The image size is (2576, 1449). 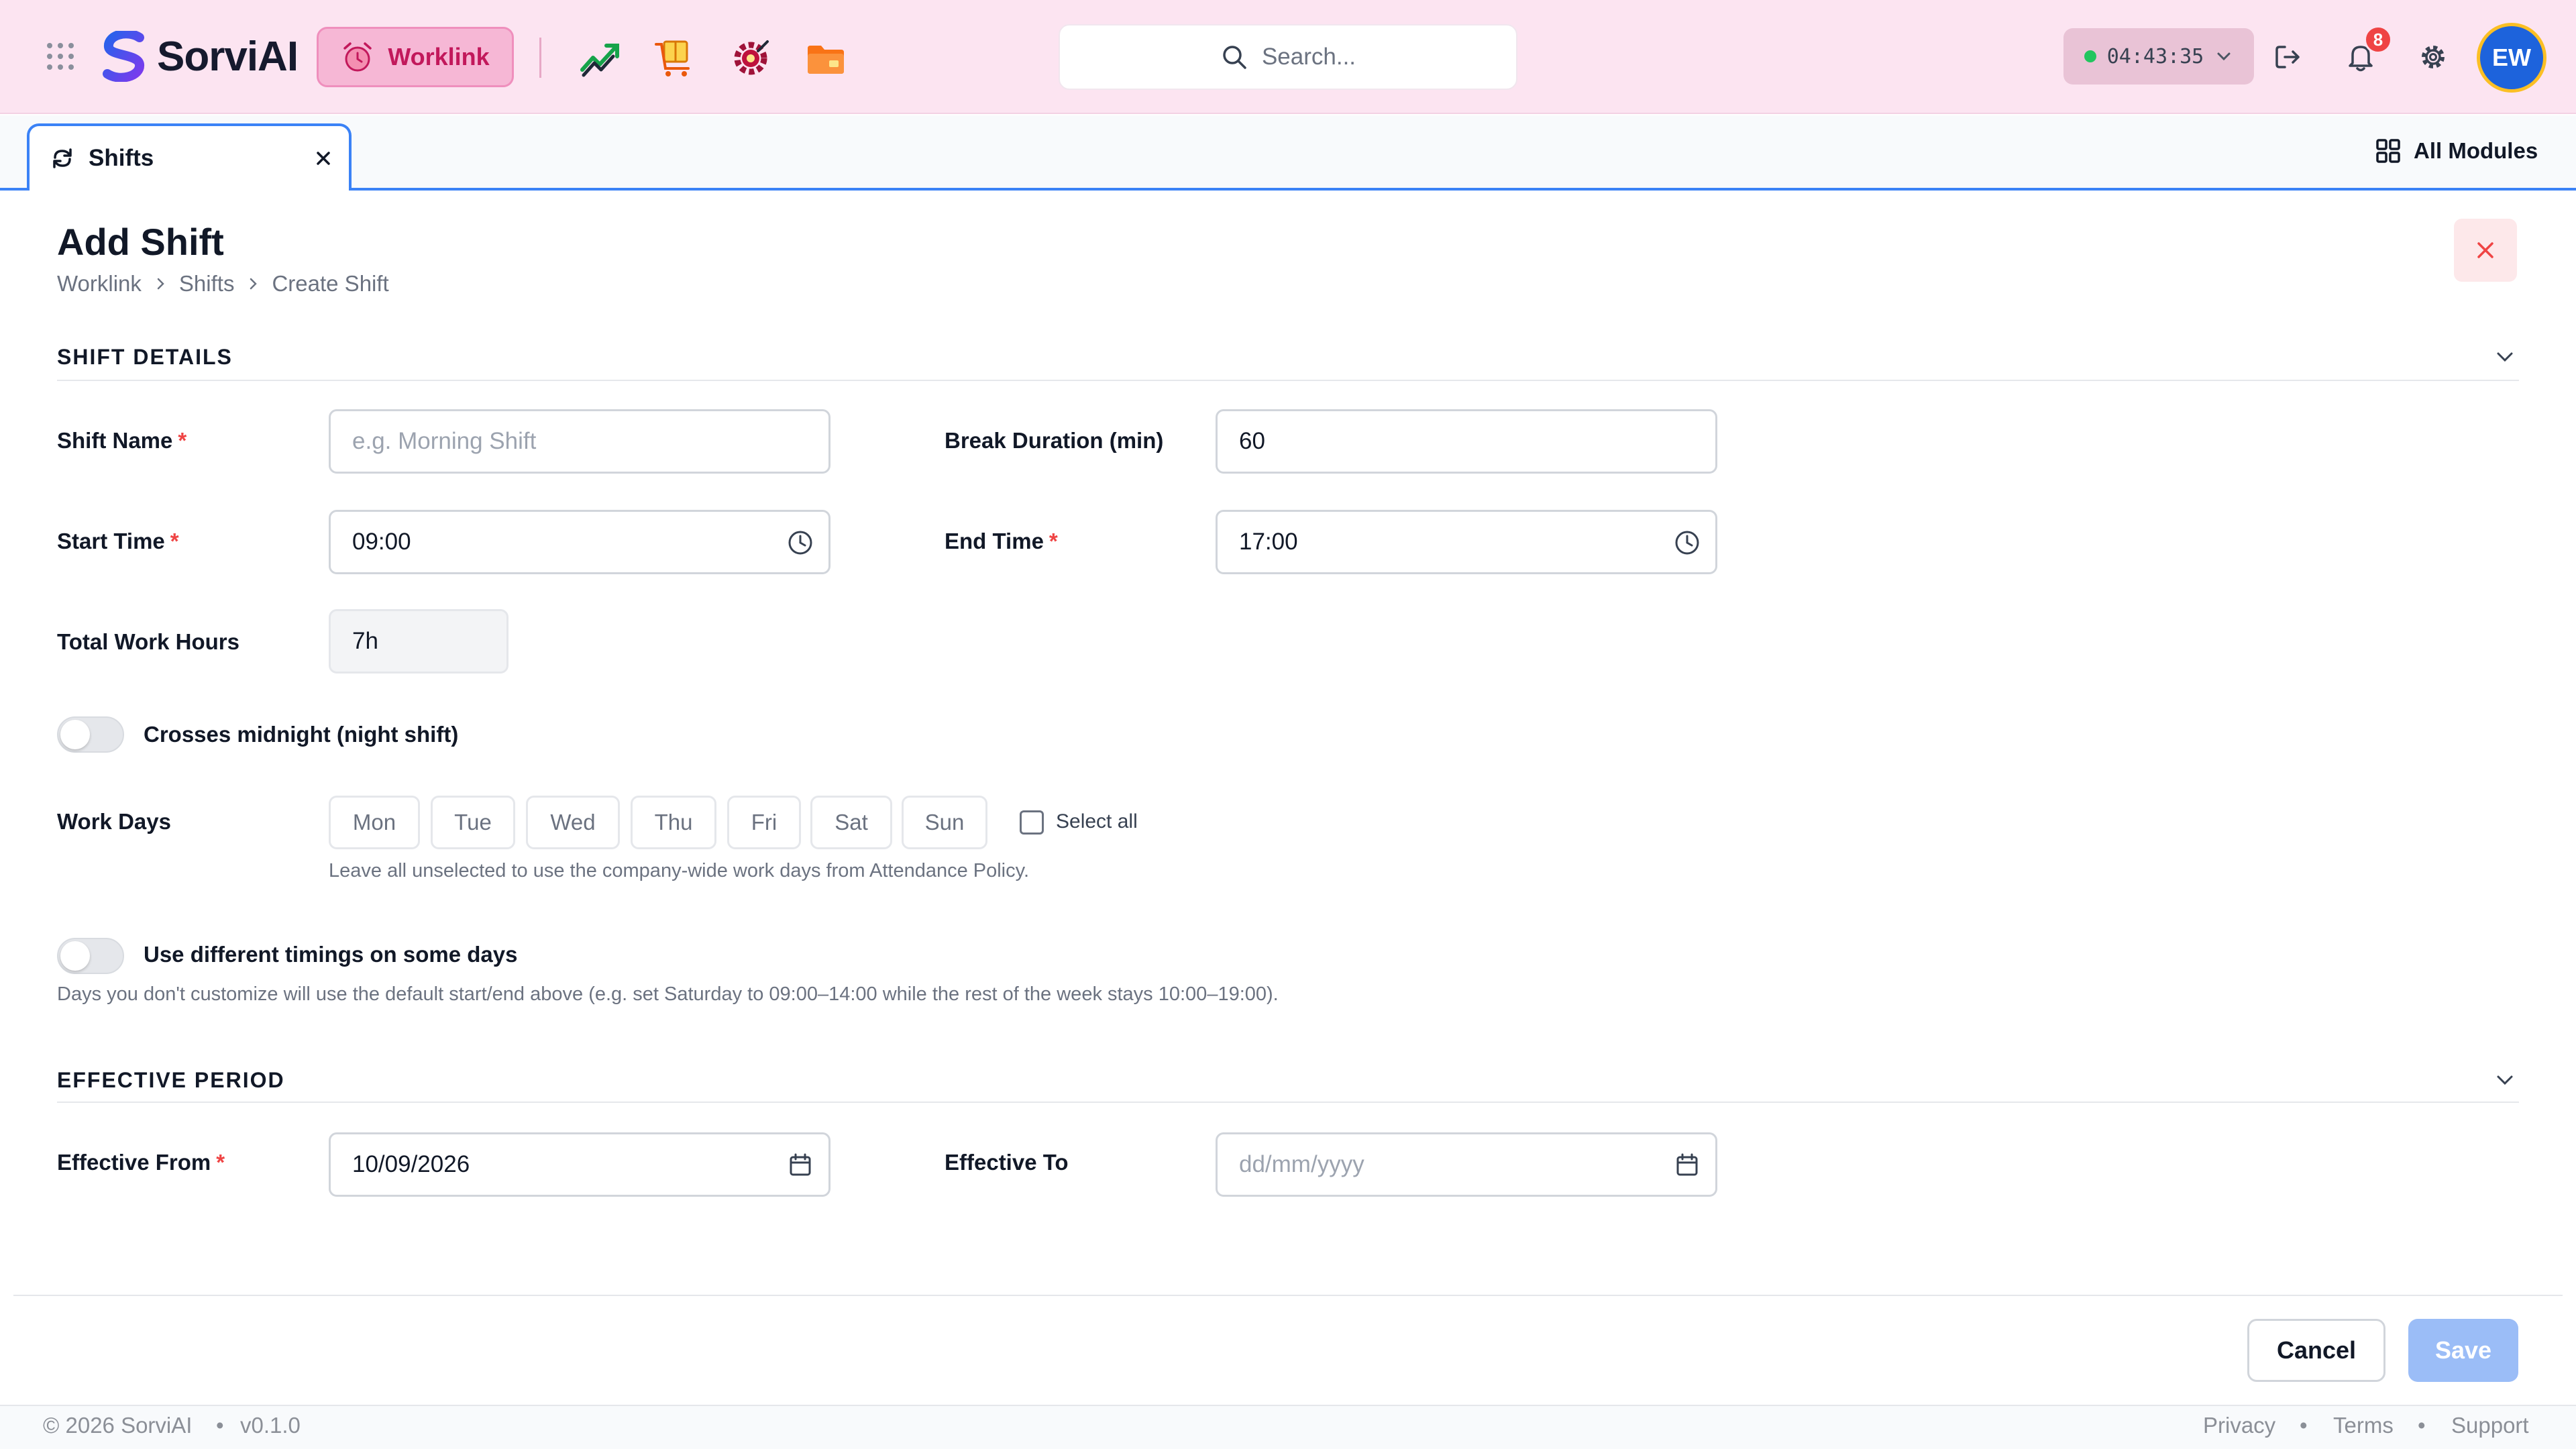 I want to click on effective-from-label: Effective From *, so click(x=141, y=1162).